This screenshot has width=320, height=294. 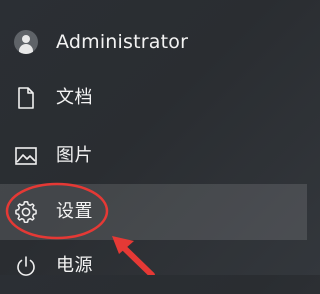 What do you see at coordinates (26, 266) in the screenshot?
I see `power-icon` at bounding box center [26, 266].